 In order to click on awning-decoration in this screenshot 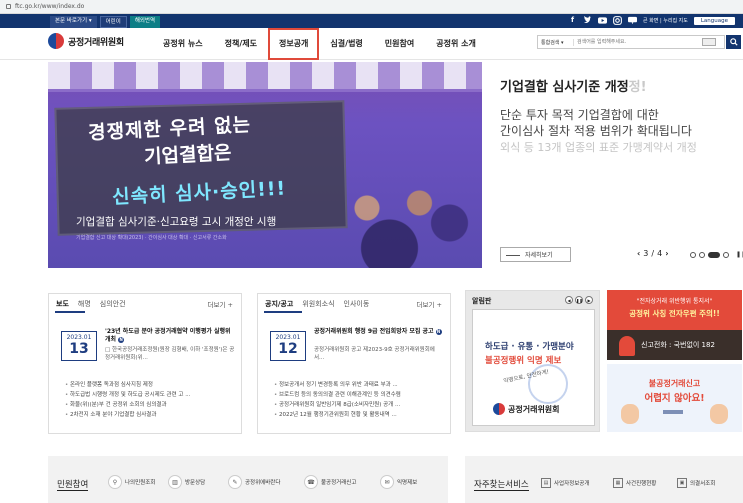, I will do `click(265, 77)`.